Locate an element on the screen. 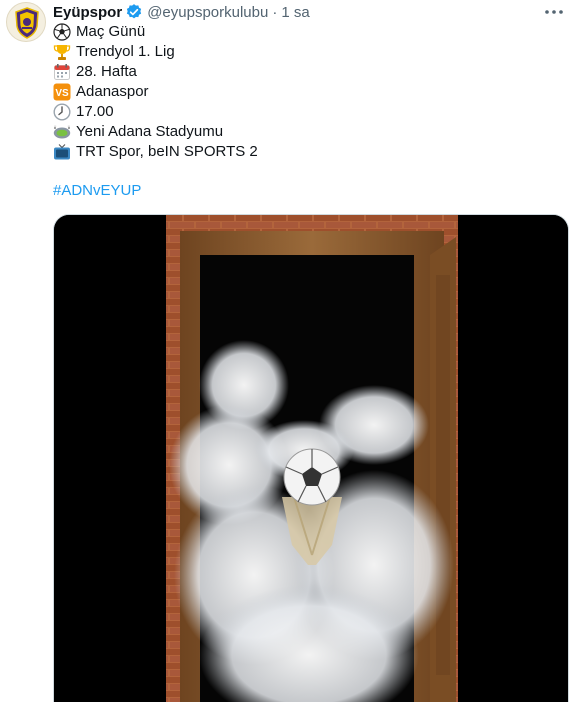  display-name: Eyüpspor is located at coordinates (87, 12).